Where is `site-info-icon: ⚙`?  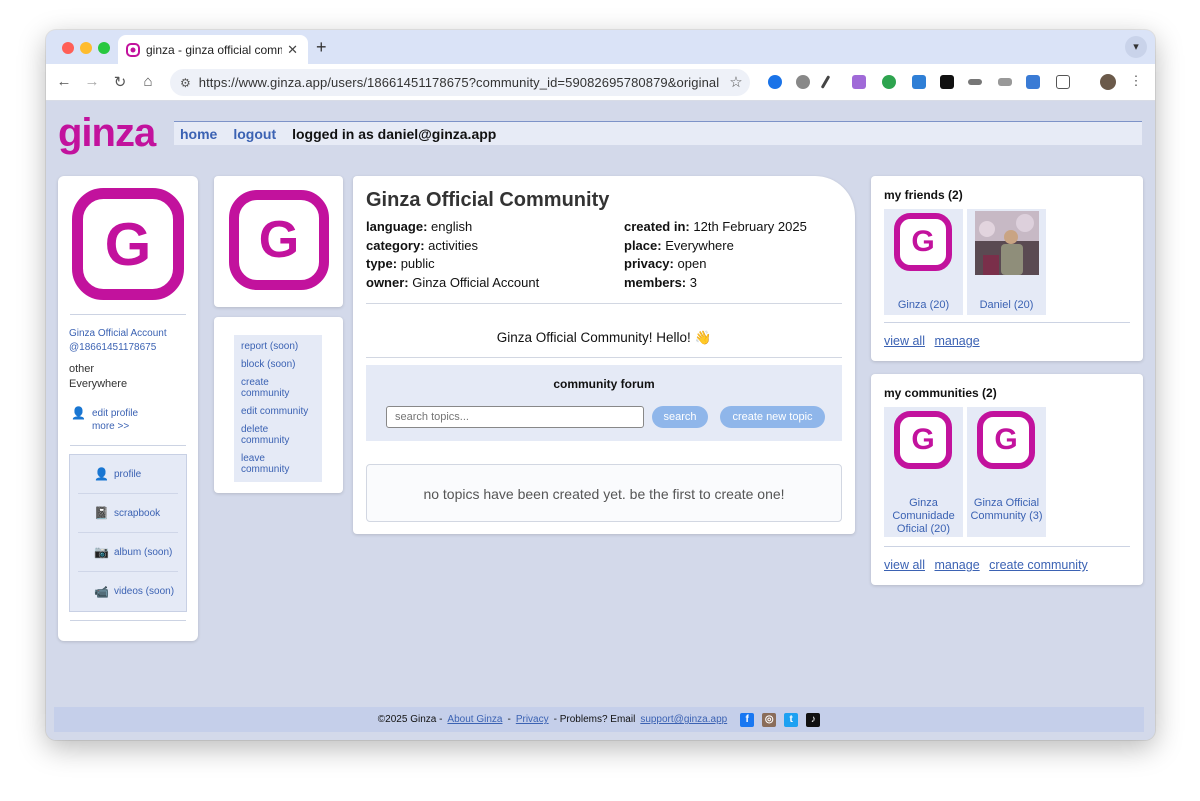 site-info-icon: ⚙ is located at coordinates (185, 83).